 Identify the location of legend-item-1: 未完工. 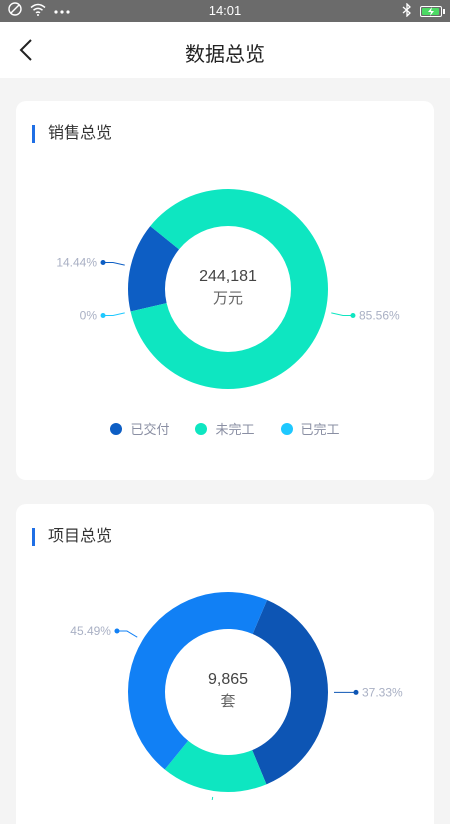
(224, 428).